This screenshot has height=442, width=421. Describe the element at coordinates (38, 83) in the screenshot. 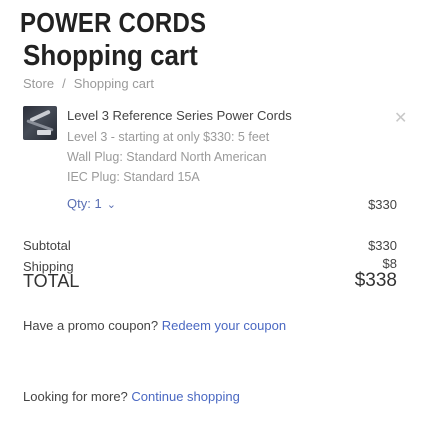

I see `breadcrumb-store-link: Store` at that location.